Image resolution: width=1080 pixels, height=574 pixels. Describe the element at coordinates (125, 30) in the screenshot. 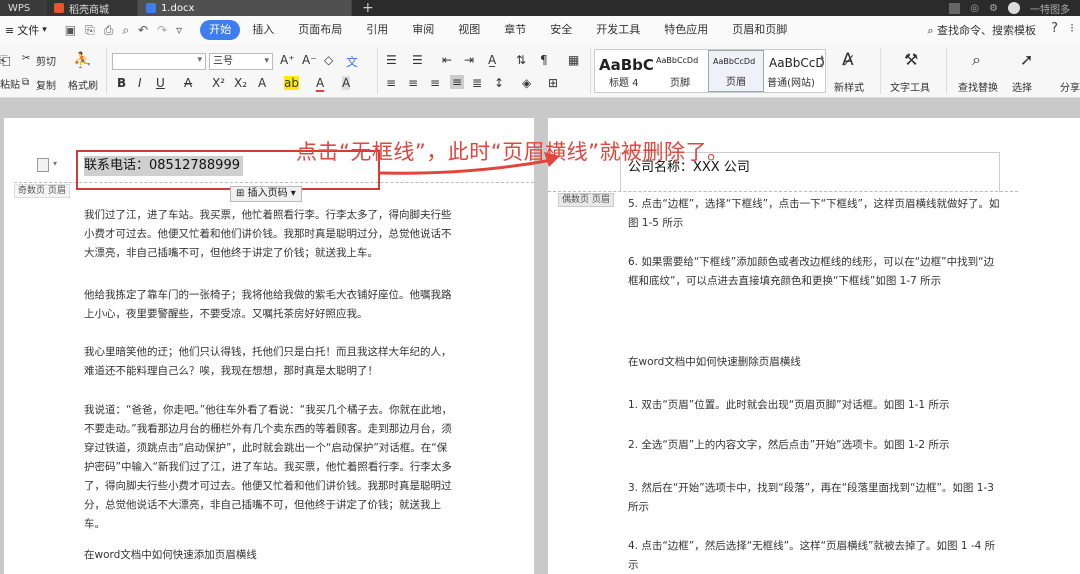

I see `print-preview-icon: ⌕` at that location.